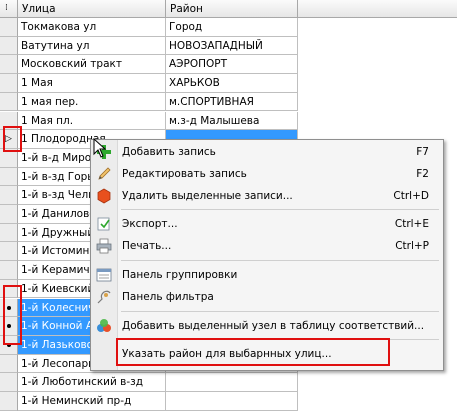  Describe the element at coordinates (253, 352) in the screenshot. I see `annotation-box-set-district-item` at that location.